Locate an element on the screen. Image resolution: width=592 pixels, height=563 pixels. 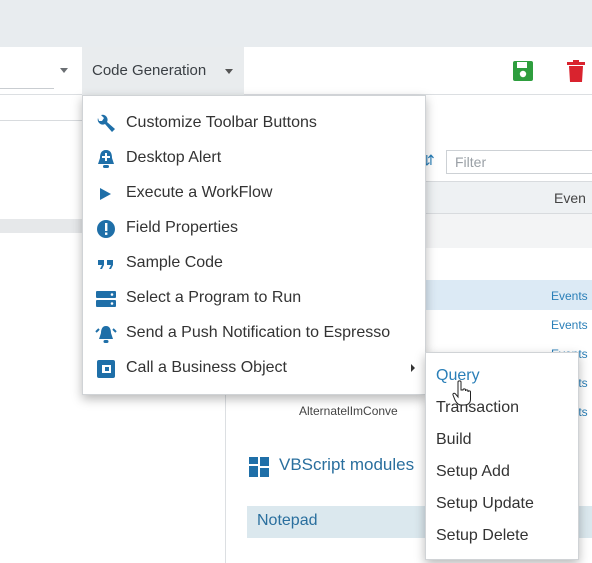
wrench-icon is located at coordinates (106, 123).